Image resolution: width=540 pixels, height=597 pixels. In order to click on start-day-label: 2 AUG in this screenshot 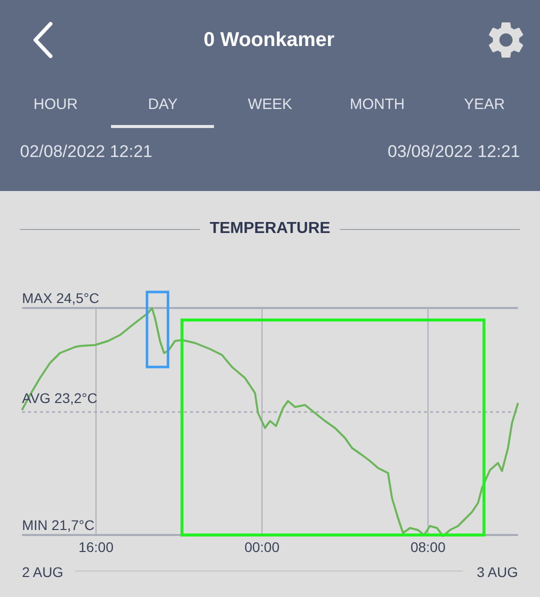, I will do `click(43, 572)`.